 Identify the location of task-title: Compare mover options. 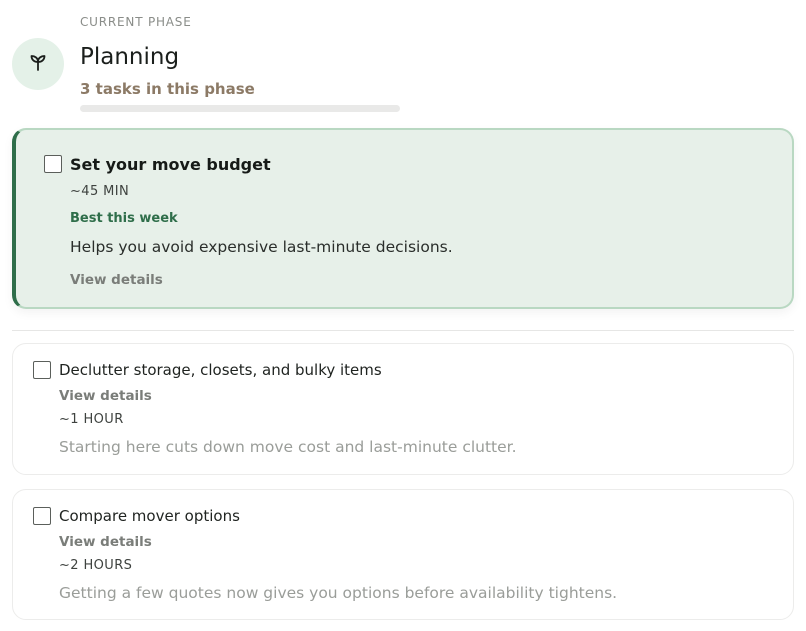
(149, 516).